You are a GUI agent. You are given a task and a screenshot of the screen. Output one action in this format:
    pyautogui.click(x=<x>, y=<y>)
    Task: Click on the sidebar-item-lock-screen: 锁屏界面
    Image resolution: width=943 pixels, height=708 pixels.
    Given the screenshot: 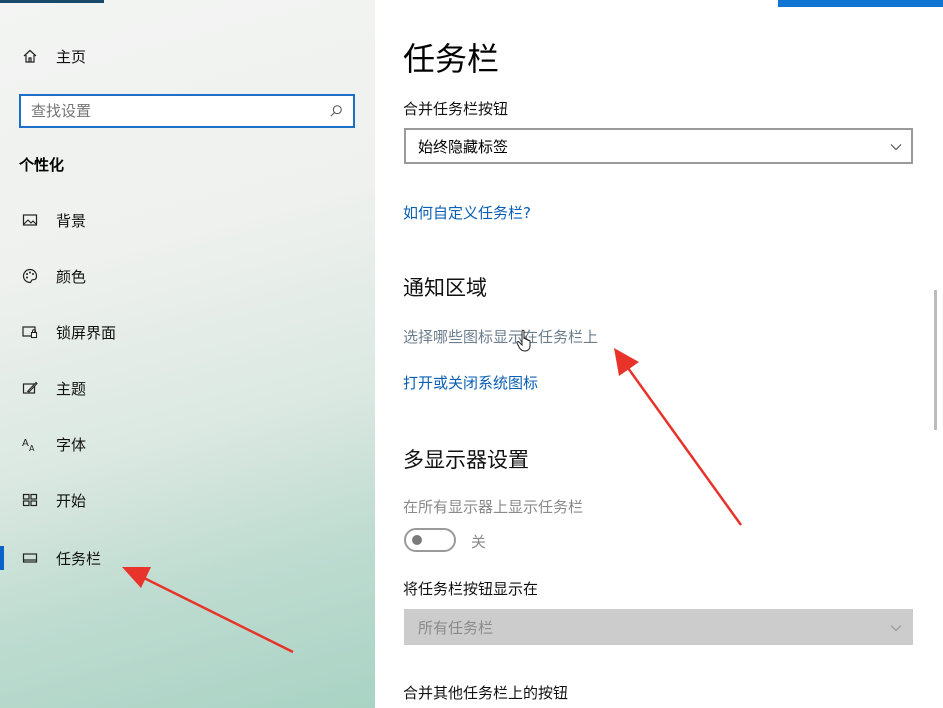 What is the action you would take?
    pyautogui.click(x=187, y=332)
    